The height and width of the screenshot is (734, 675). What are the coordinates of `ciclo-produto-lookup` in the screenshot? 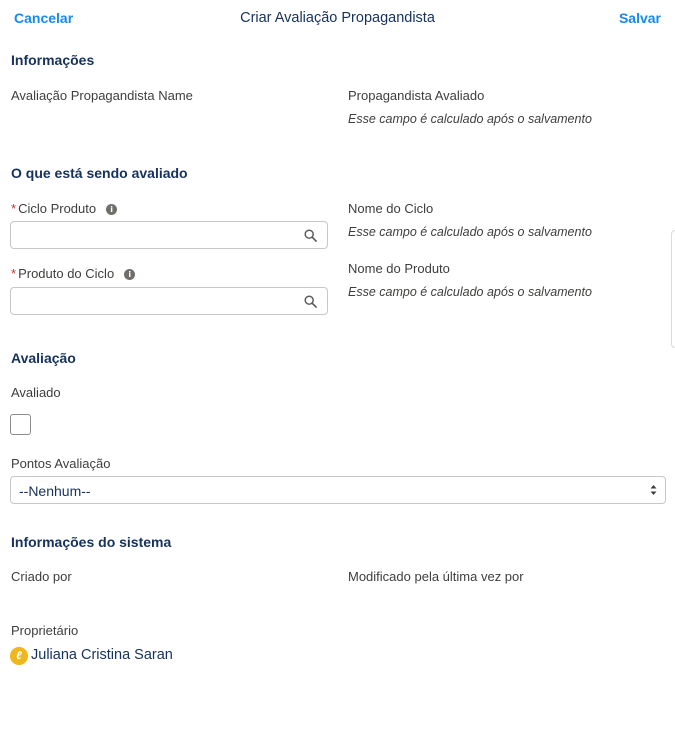 It's located at (169, 235).